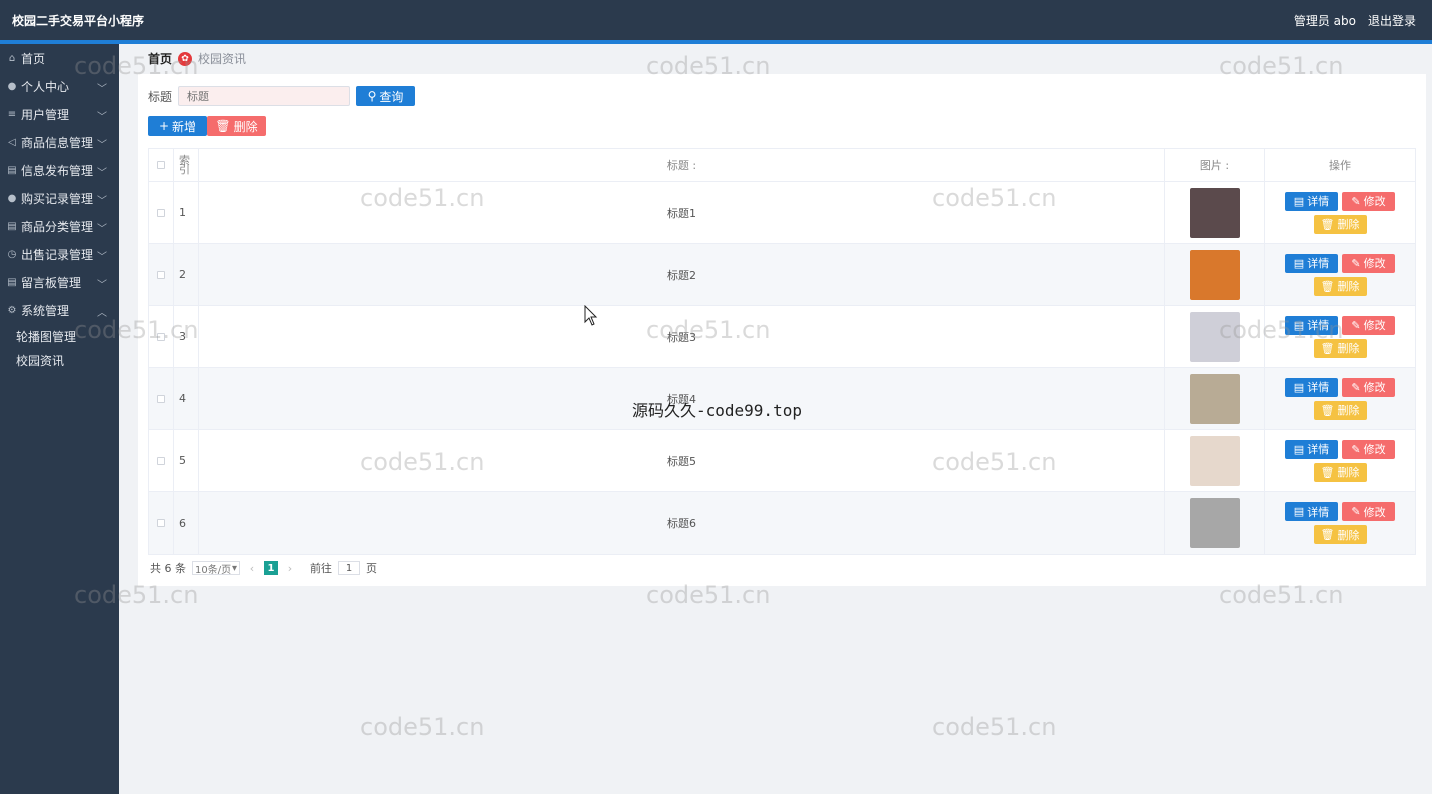  What do you see at coordinates (717, 410) in the screenshot?
I see `center-watermark: 源码久久-code99.top` at bounding box center [717, 410].